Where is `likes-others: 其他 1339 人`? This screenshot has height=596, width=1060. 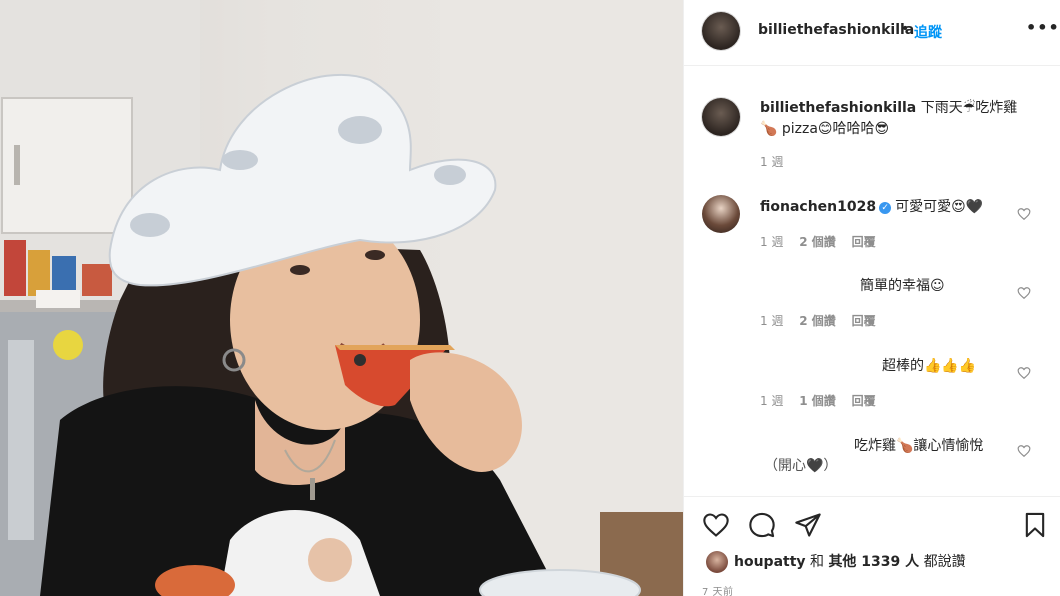 likes-others: 其他 1339 人 is located at coordinates (873, 562).